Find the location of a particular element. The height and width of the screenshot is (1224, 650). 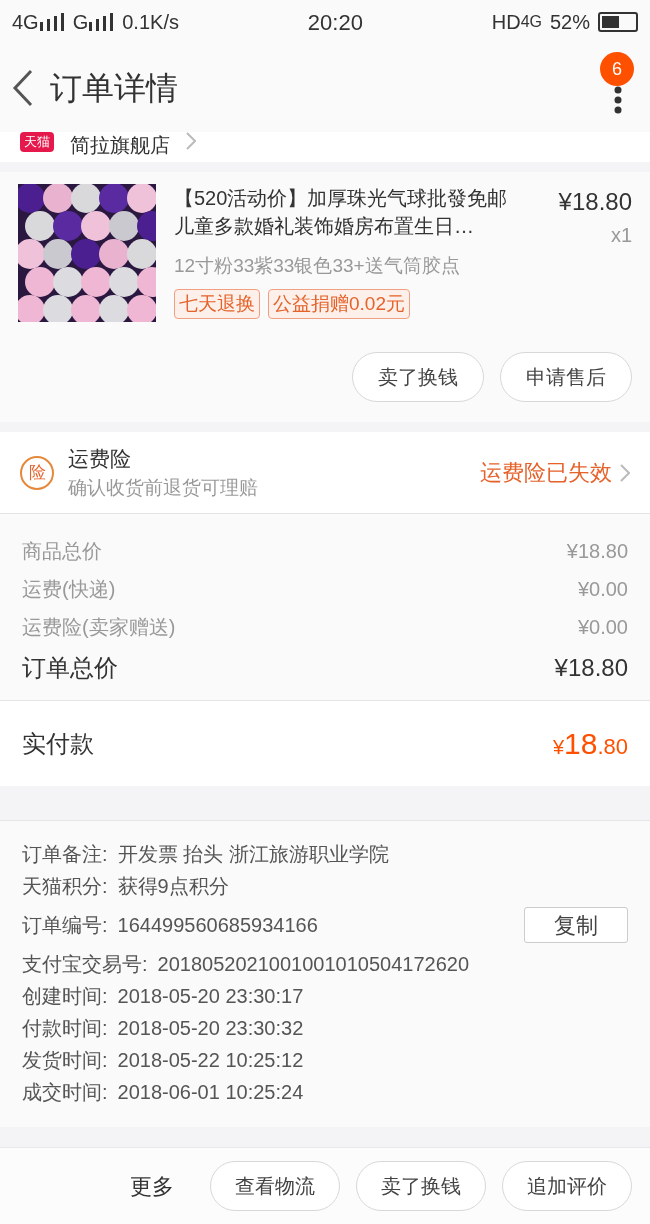

info-value: 2018-05-22 10:25:12 is located at coordinates (210, 1060).